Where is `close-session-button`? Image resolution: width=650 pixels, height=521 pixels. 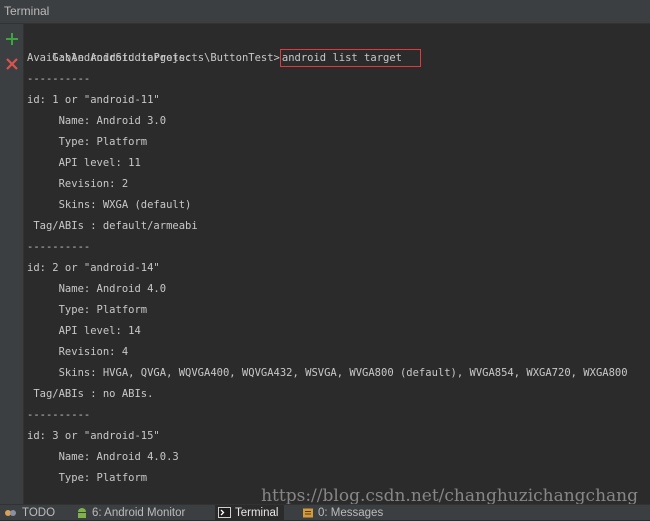
close-session-button is located at coordinates (12, 64).